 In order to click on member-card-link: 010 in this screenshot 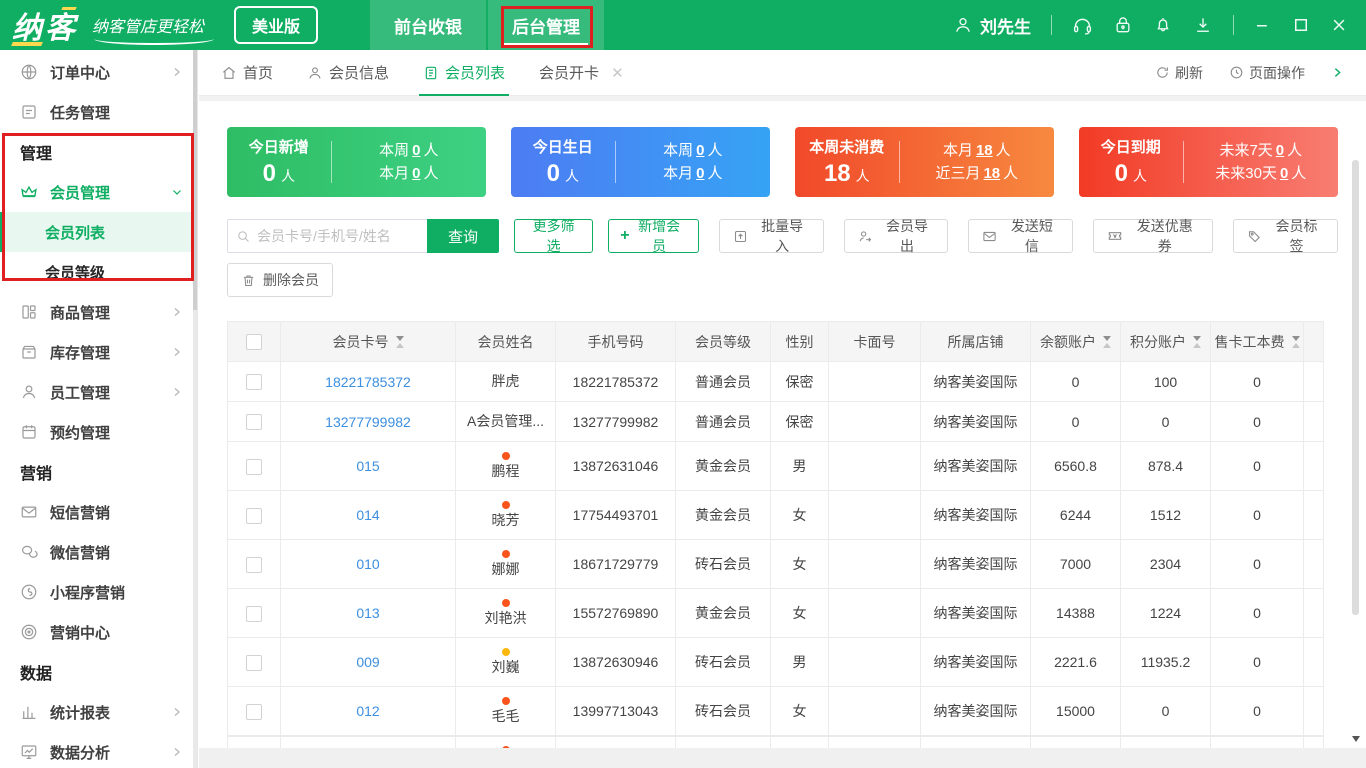, I will do `click(367, 564)`.